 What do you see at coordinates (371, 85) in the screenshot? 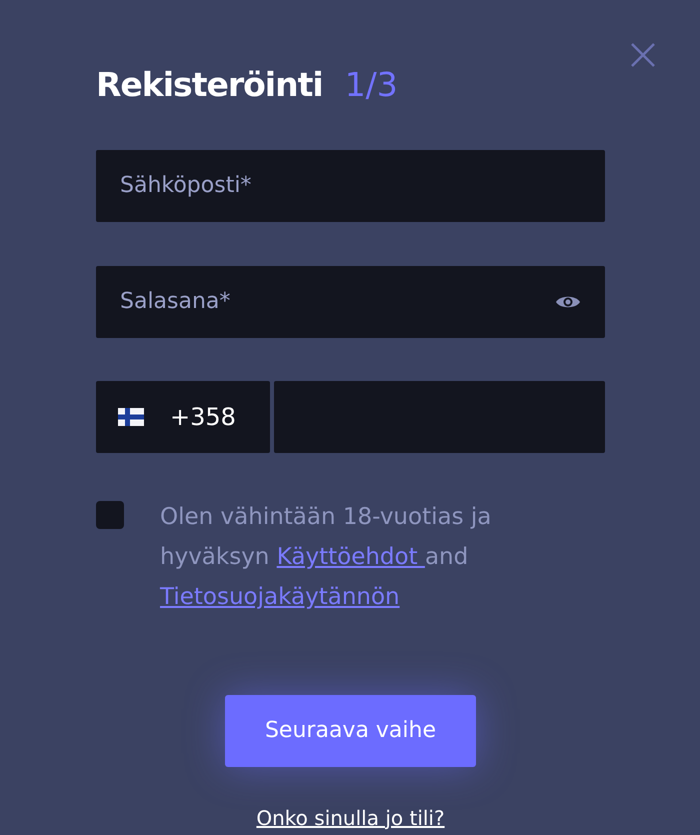
I see `step-counter: 1/3` at bounding box center [371, 85].